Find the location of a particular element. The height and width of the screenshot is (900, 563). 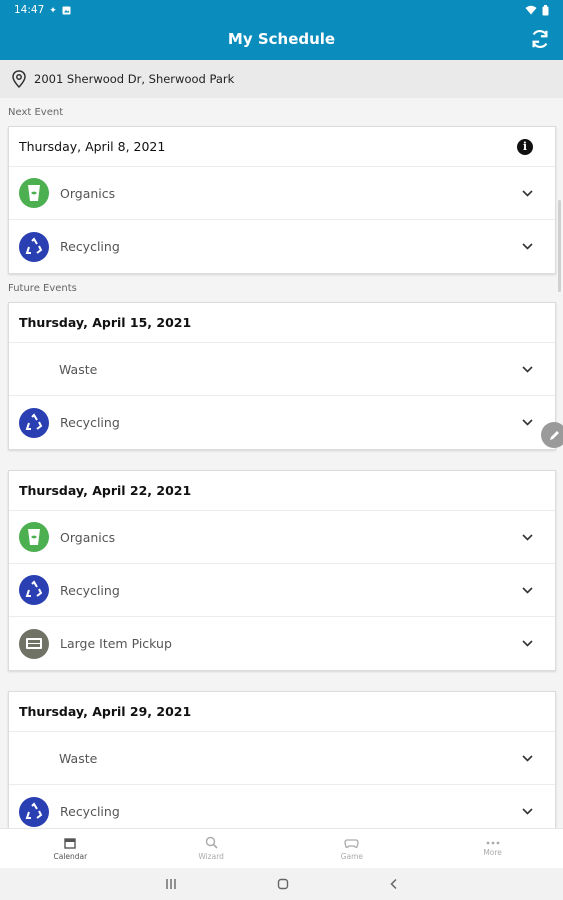

large-item-icon is located at coordinates (34, 643).